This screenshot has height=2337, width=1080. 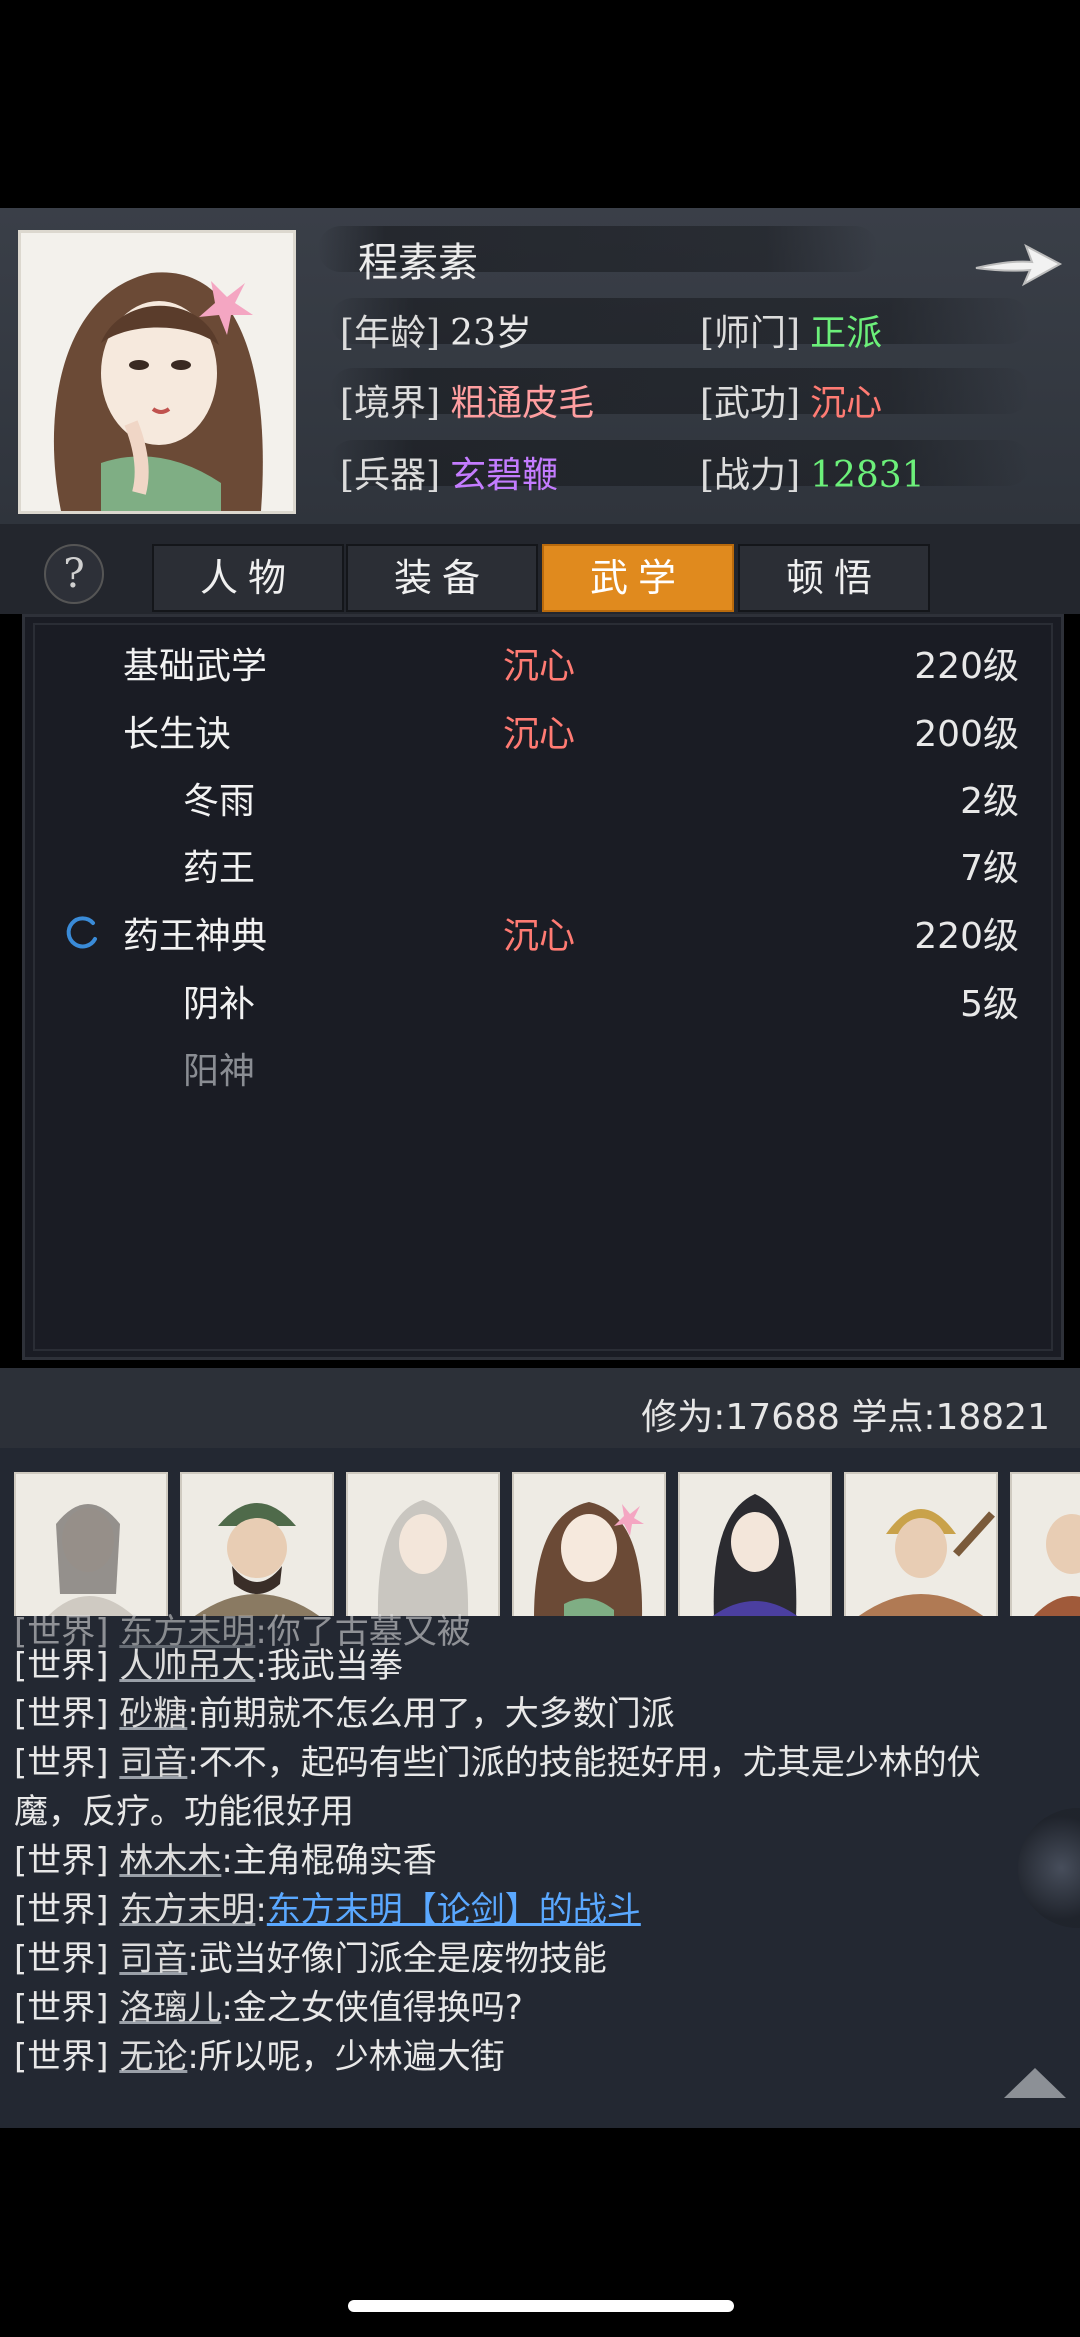 What do you see at coordinates (219, 868) in the screenshot?
I see `skill-name: 药王` at bounding box center [219, 868].